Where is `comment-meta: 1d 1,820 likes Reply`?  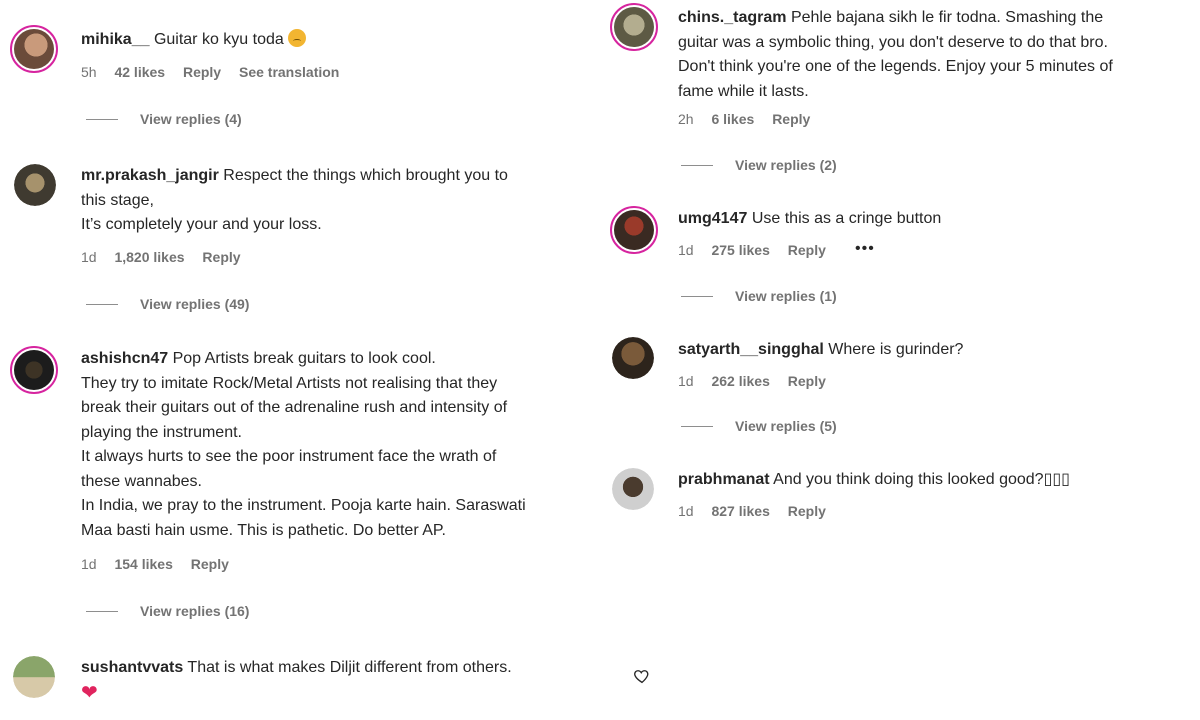 comment-meta: 1d 1,820 likes Reply is located at coordinates (168, 257).